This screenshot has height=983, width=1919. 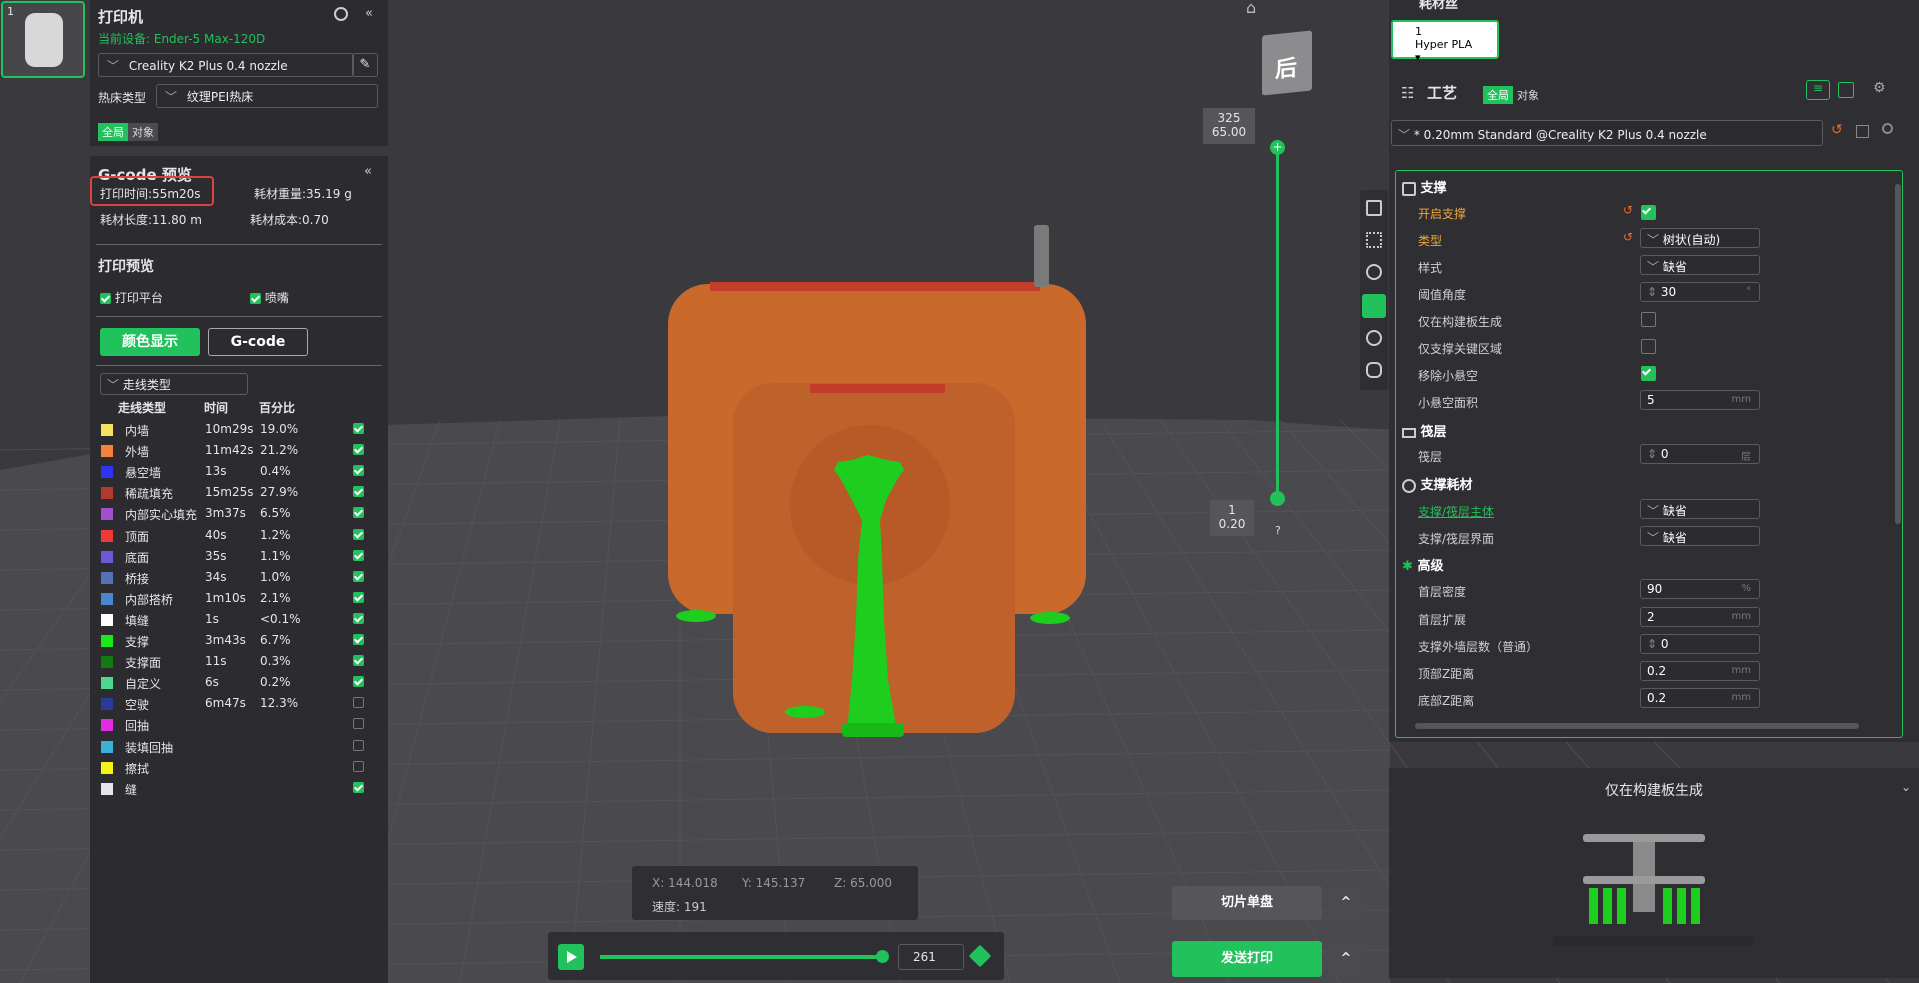 I want to click on play-button, so click(x=571, y=957).